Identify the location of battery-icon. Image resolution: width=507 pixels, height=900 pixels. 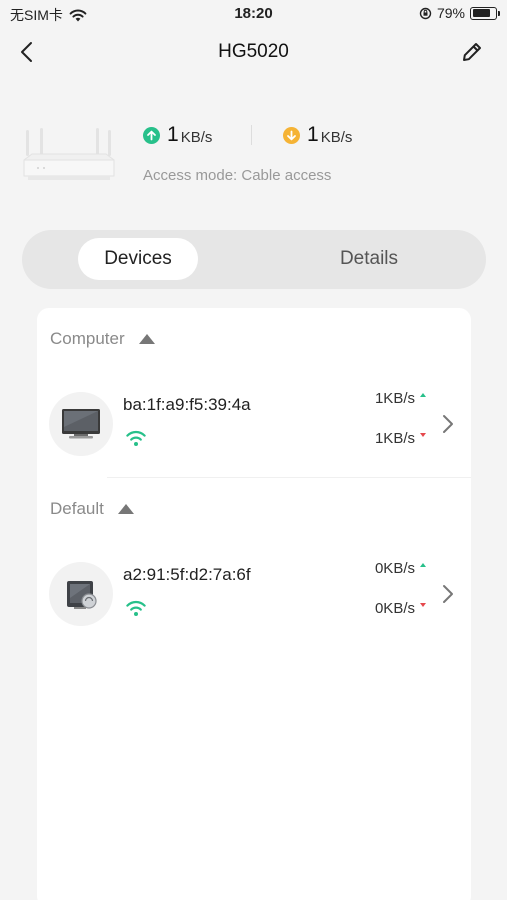
(485, 13).